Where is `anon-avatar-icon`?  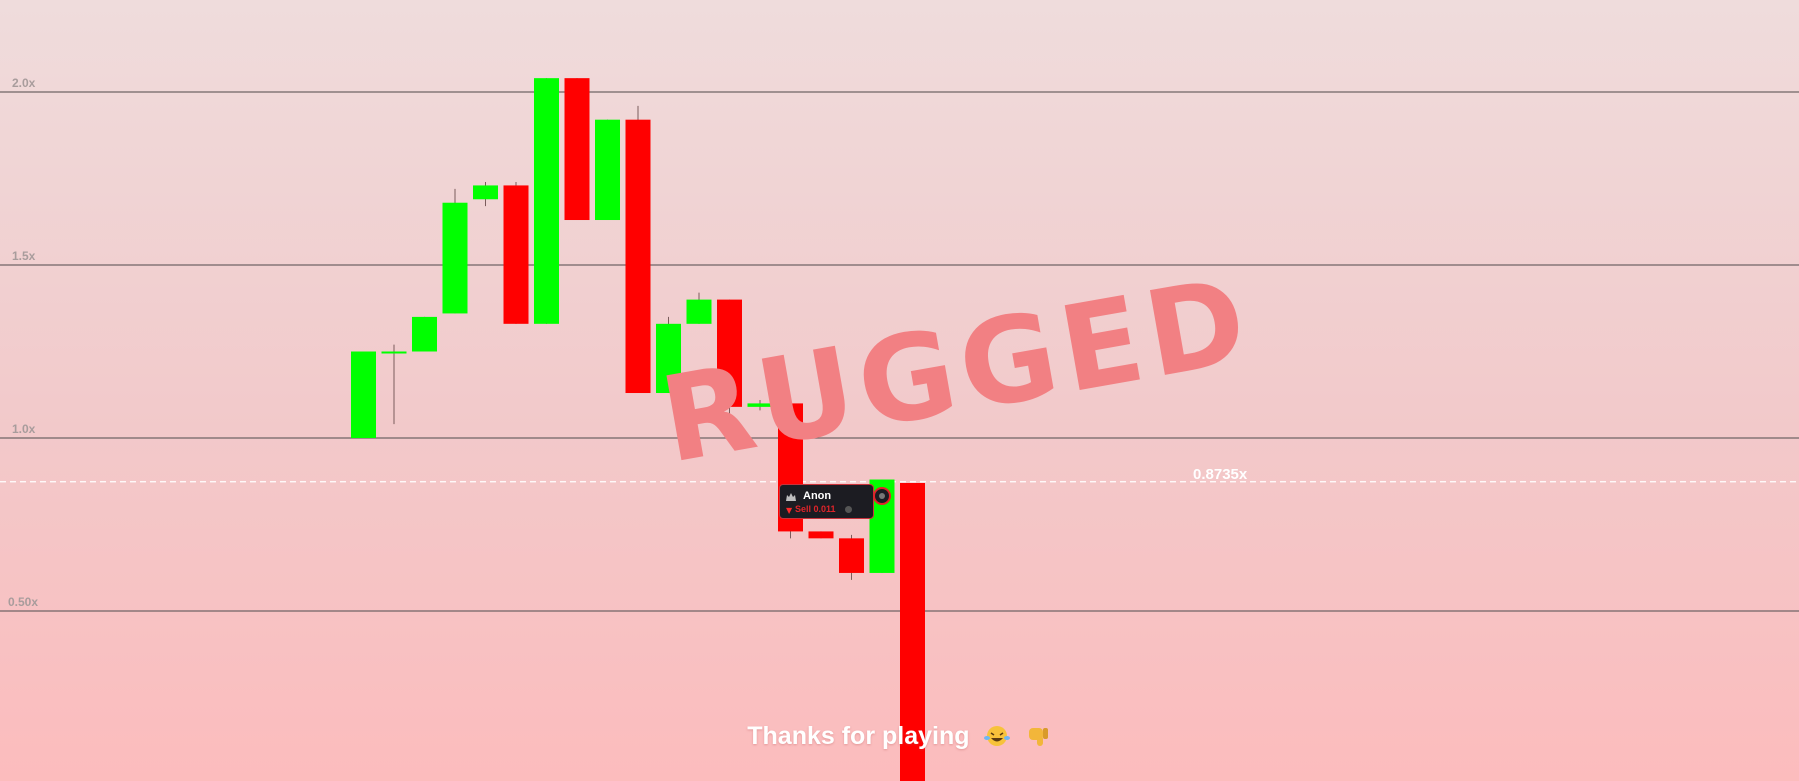 anon-avatar-icon is located at coordinates (791, 497).